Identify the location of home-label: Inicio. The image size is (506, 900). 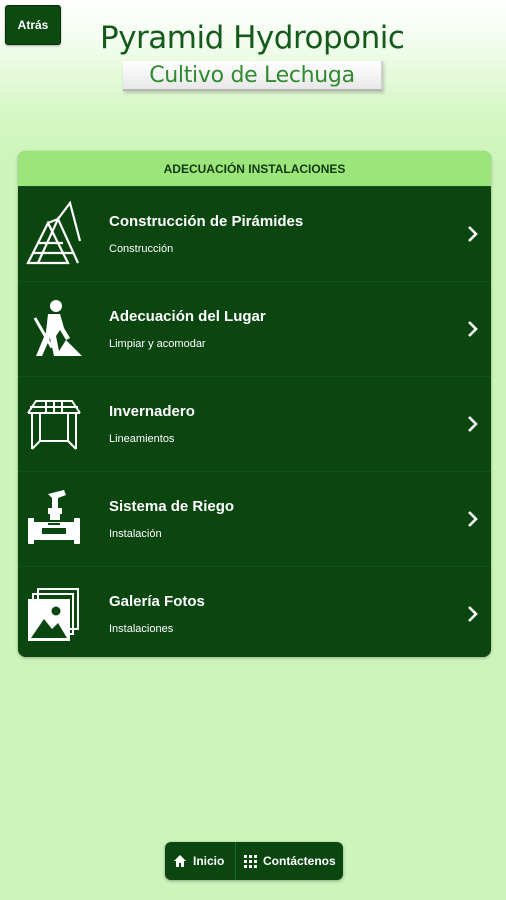
(209, 861).